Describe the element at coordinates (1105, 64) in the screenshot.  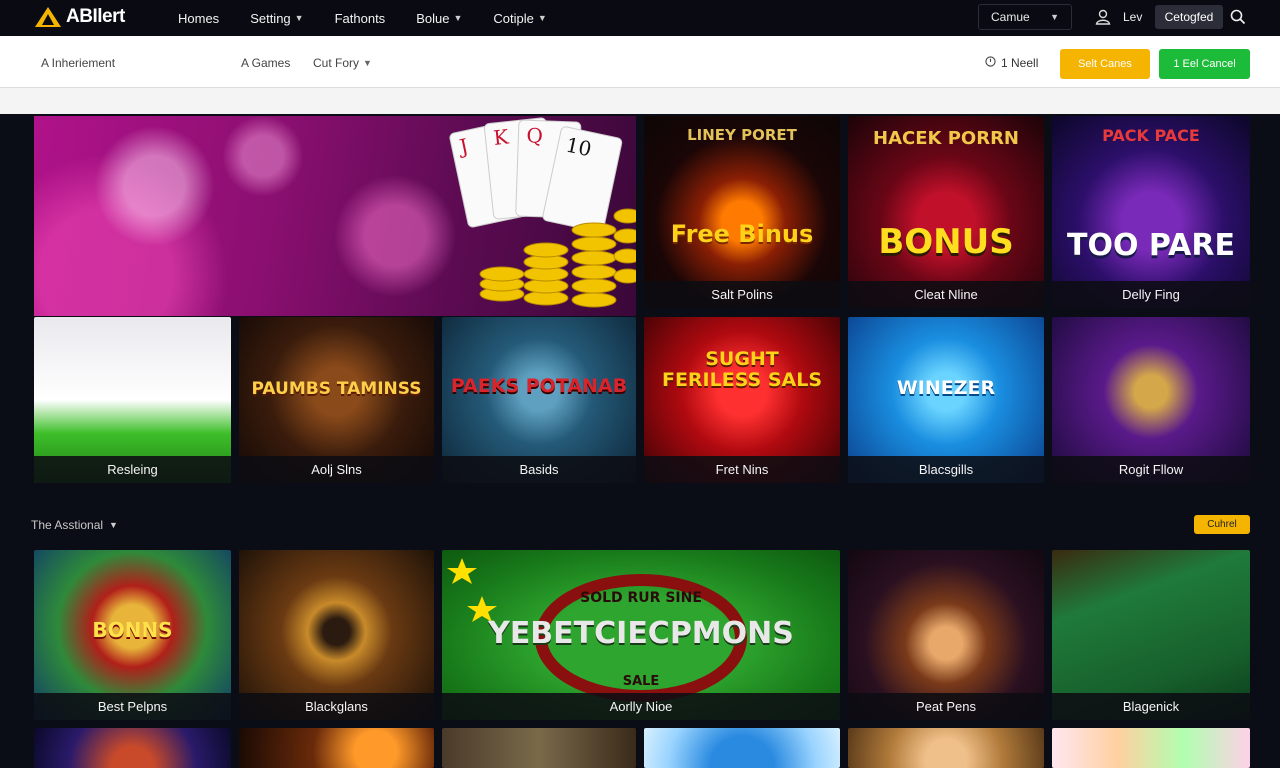
I see `sell-games-button: Selt Canes` at that location.